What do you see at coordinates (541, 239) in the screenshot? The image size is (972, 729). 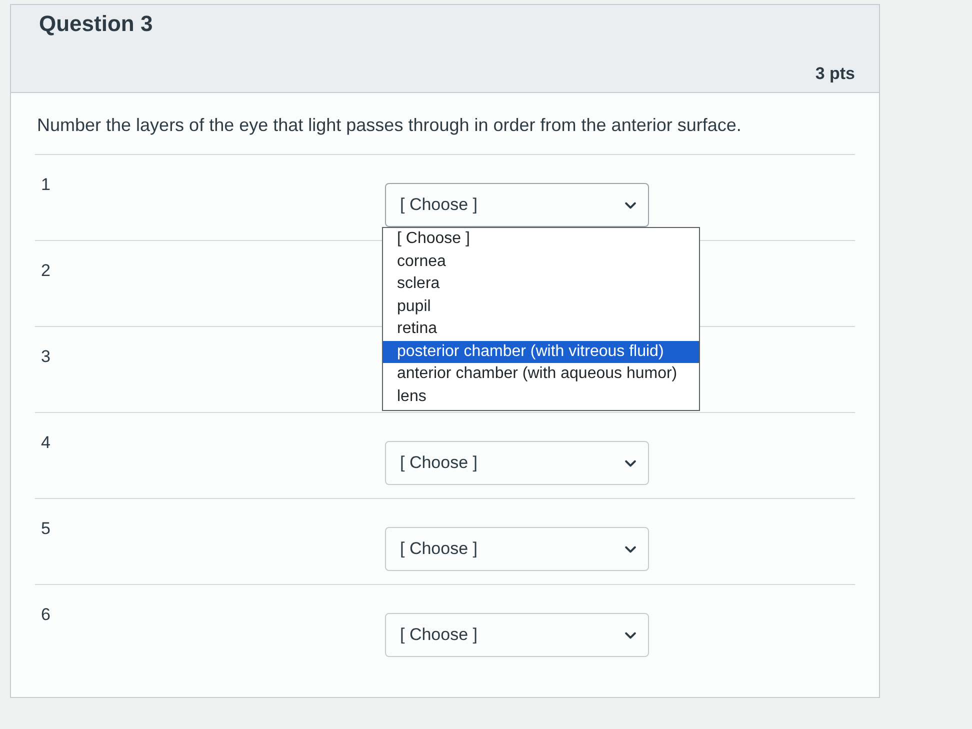 I see `dropdown-option: [ Choose ]` at bounding box center [541, 239].